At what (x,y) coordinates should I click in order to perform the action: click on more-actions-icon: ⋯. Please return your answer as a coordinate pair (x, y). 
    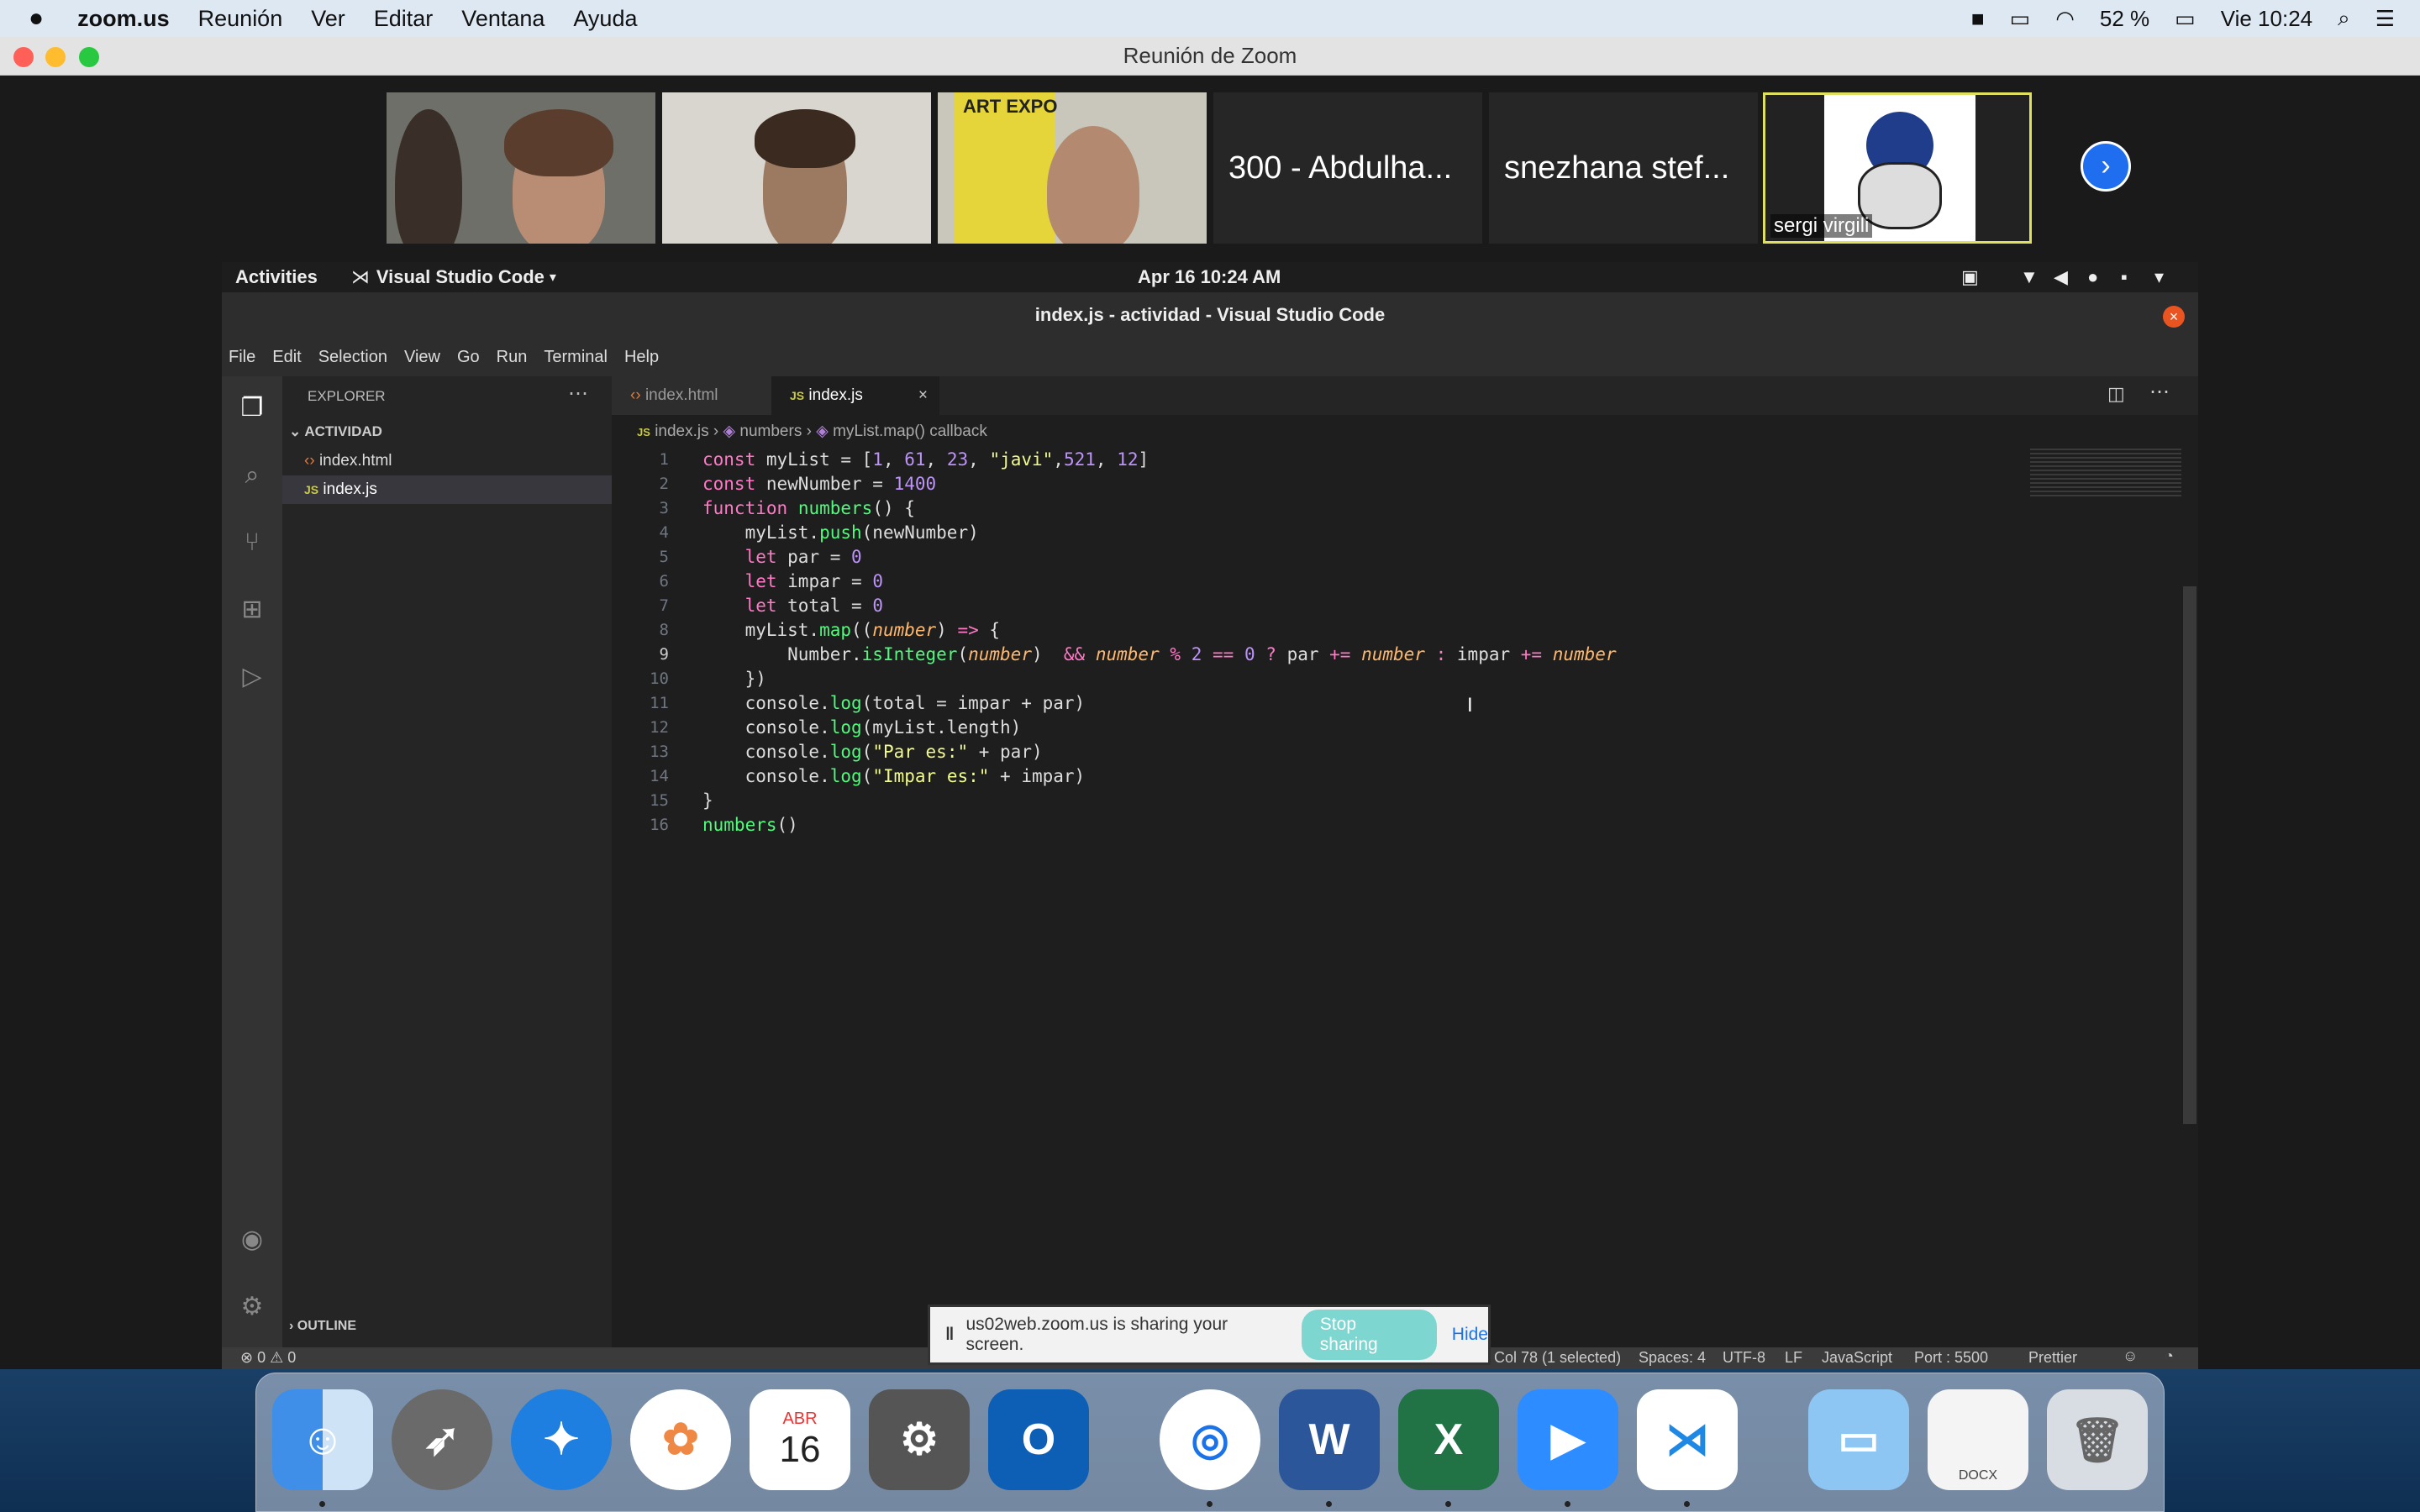
    Looking at the image, I should click on (578, 393).